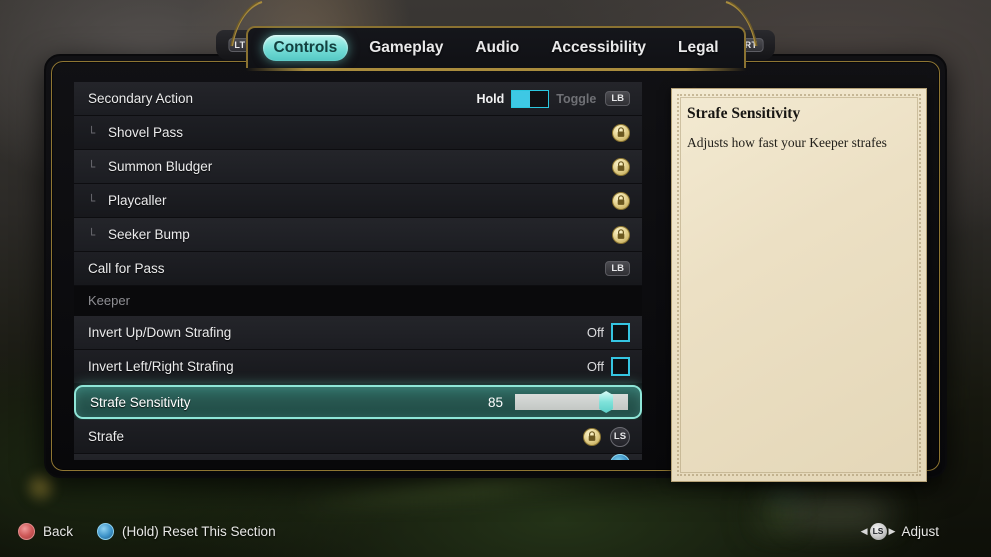  What do you see at coordinates (598, 48) in the screenshot?
I see `tab-accessibility: Accessibility` at bounding box center [598, 48].